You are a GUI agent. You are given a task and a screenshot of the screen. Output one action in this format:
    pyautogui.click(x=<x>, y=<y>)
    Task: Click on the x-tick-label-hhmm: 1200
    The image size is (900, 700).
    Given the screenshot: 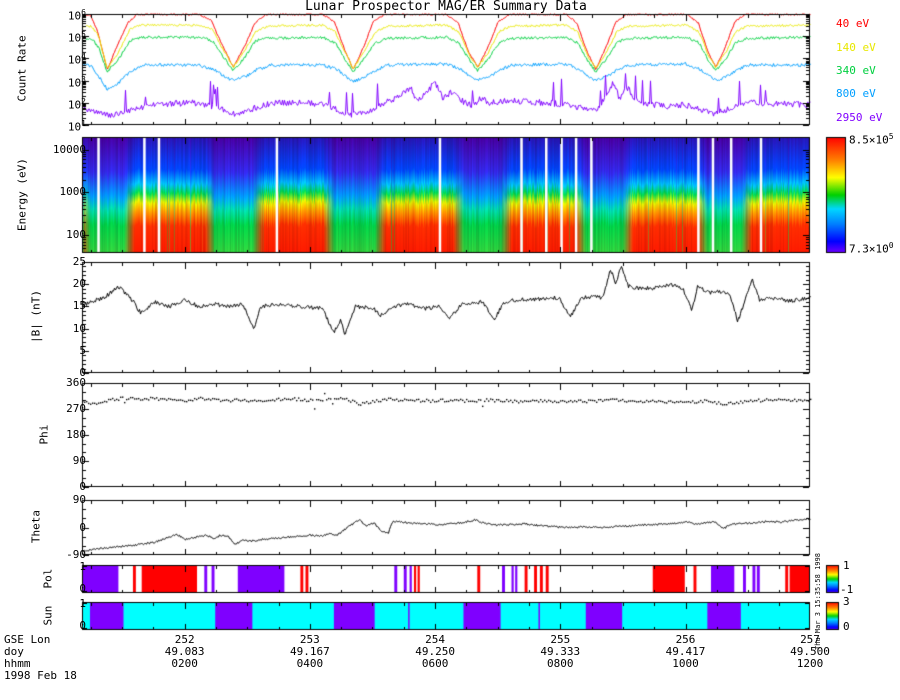 What is the action you would take?
    pyautogui.click(x=810, y=663)
    